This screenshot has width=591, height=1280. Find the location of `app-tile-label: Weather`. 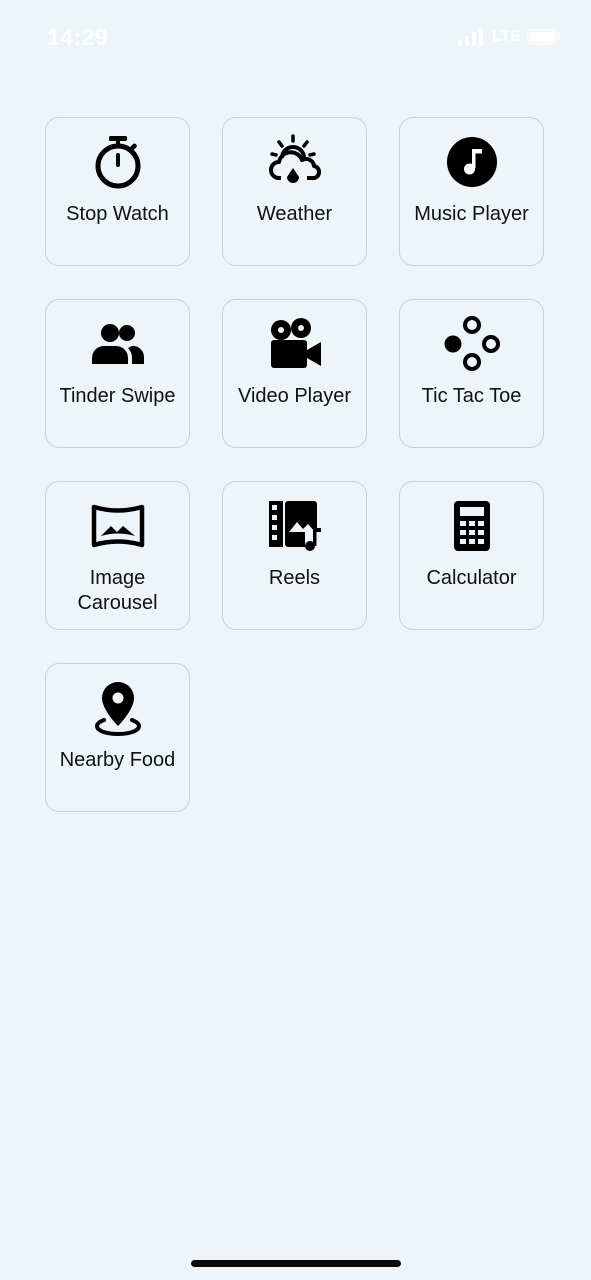

app-tile-label: Weather is located at coordinates (294, 214).